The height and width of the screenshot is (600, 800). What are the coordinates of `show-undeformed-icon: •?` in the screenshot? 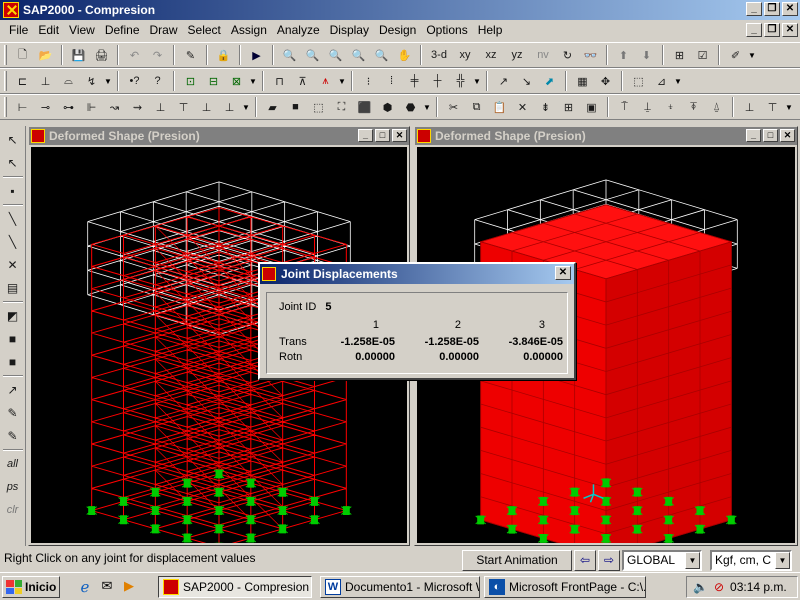 It's located at (134, 81).